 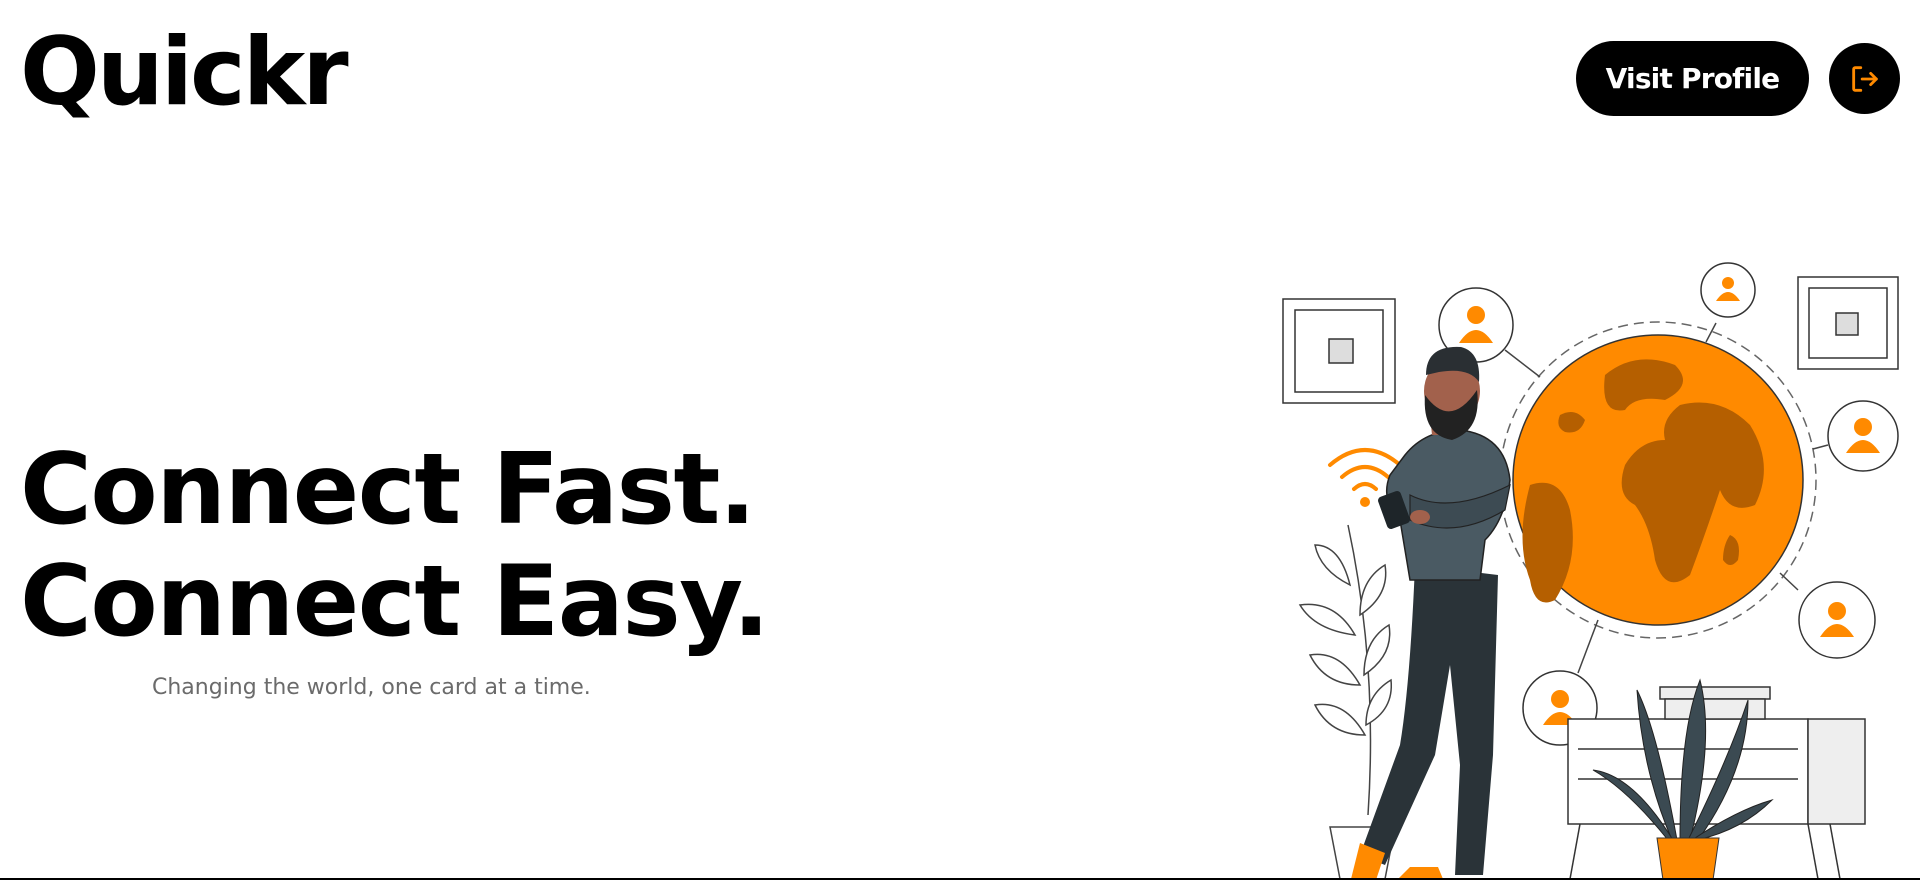 I want to click on hero-headline: Connect Fast. Connect Easy., so click(x=395, y=546).